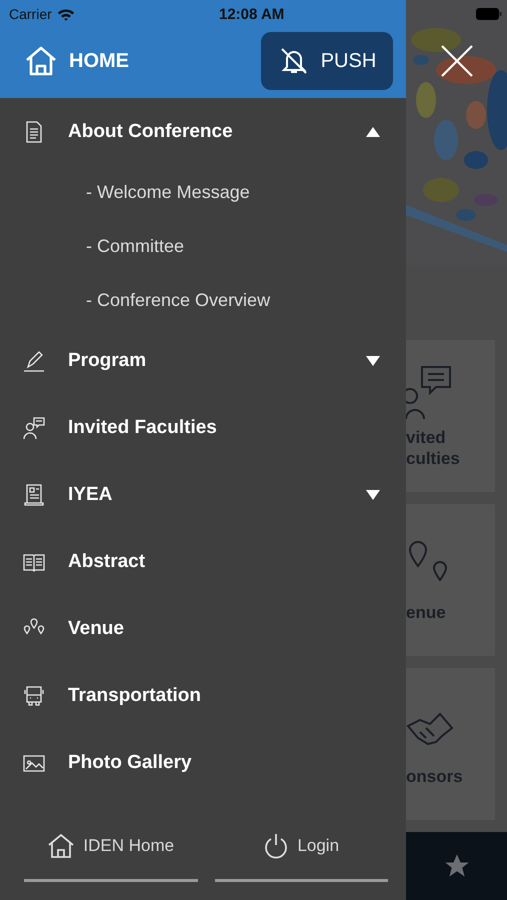 The image size is (507, 900). I want to click on menu-item: IYEA, so click(203, 494).